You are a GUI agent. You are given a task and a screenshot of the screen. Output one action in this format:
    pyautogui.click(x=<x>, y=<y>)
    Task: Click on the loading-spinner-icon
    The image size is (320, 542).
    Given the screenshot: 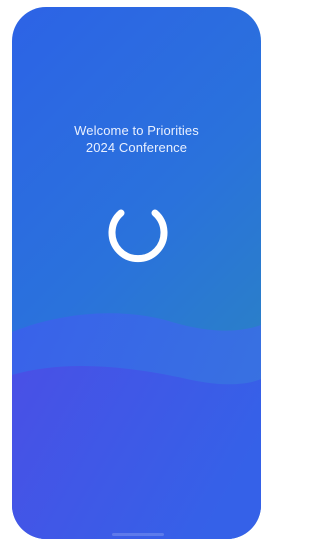 What is the action you would take?
    pyautogui.click(x=138, y=236)
    